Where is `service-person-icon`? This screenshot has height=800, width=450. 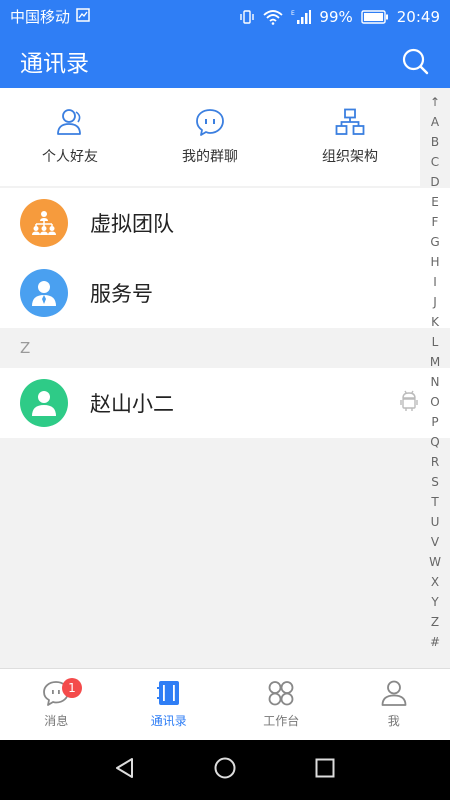
service-person-icon is located at coordinates (44, 293).